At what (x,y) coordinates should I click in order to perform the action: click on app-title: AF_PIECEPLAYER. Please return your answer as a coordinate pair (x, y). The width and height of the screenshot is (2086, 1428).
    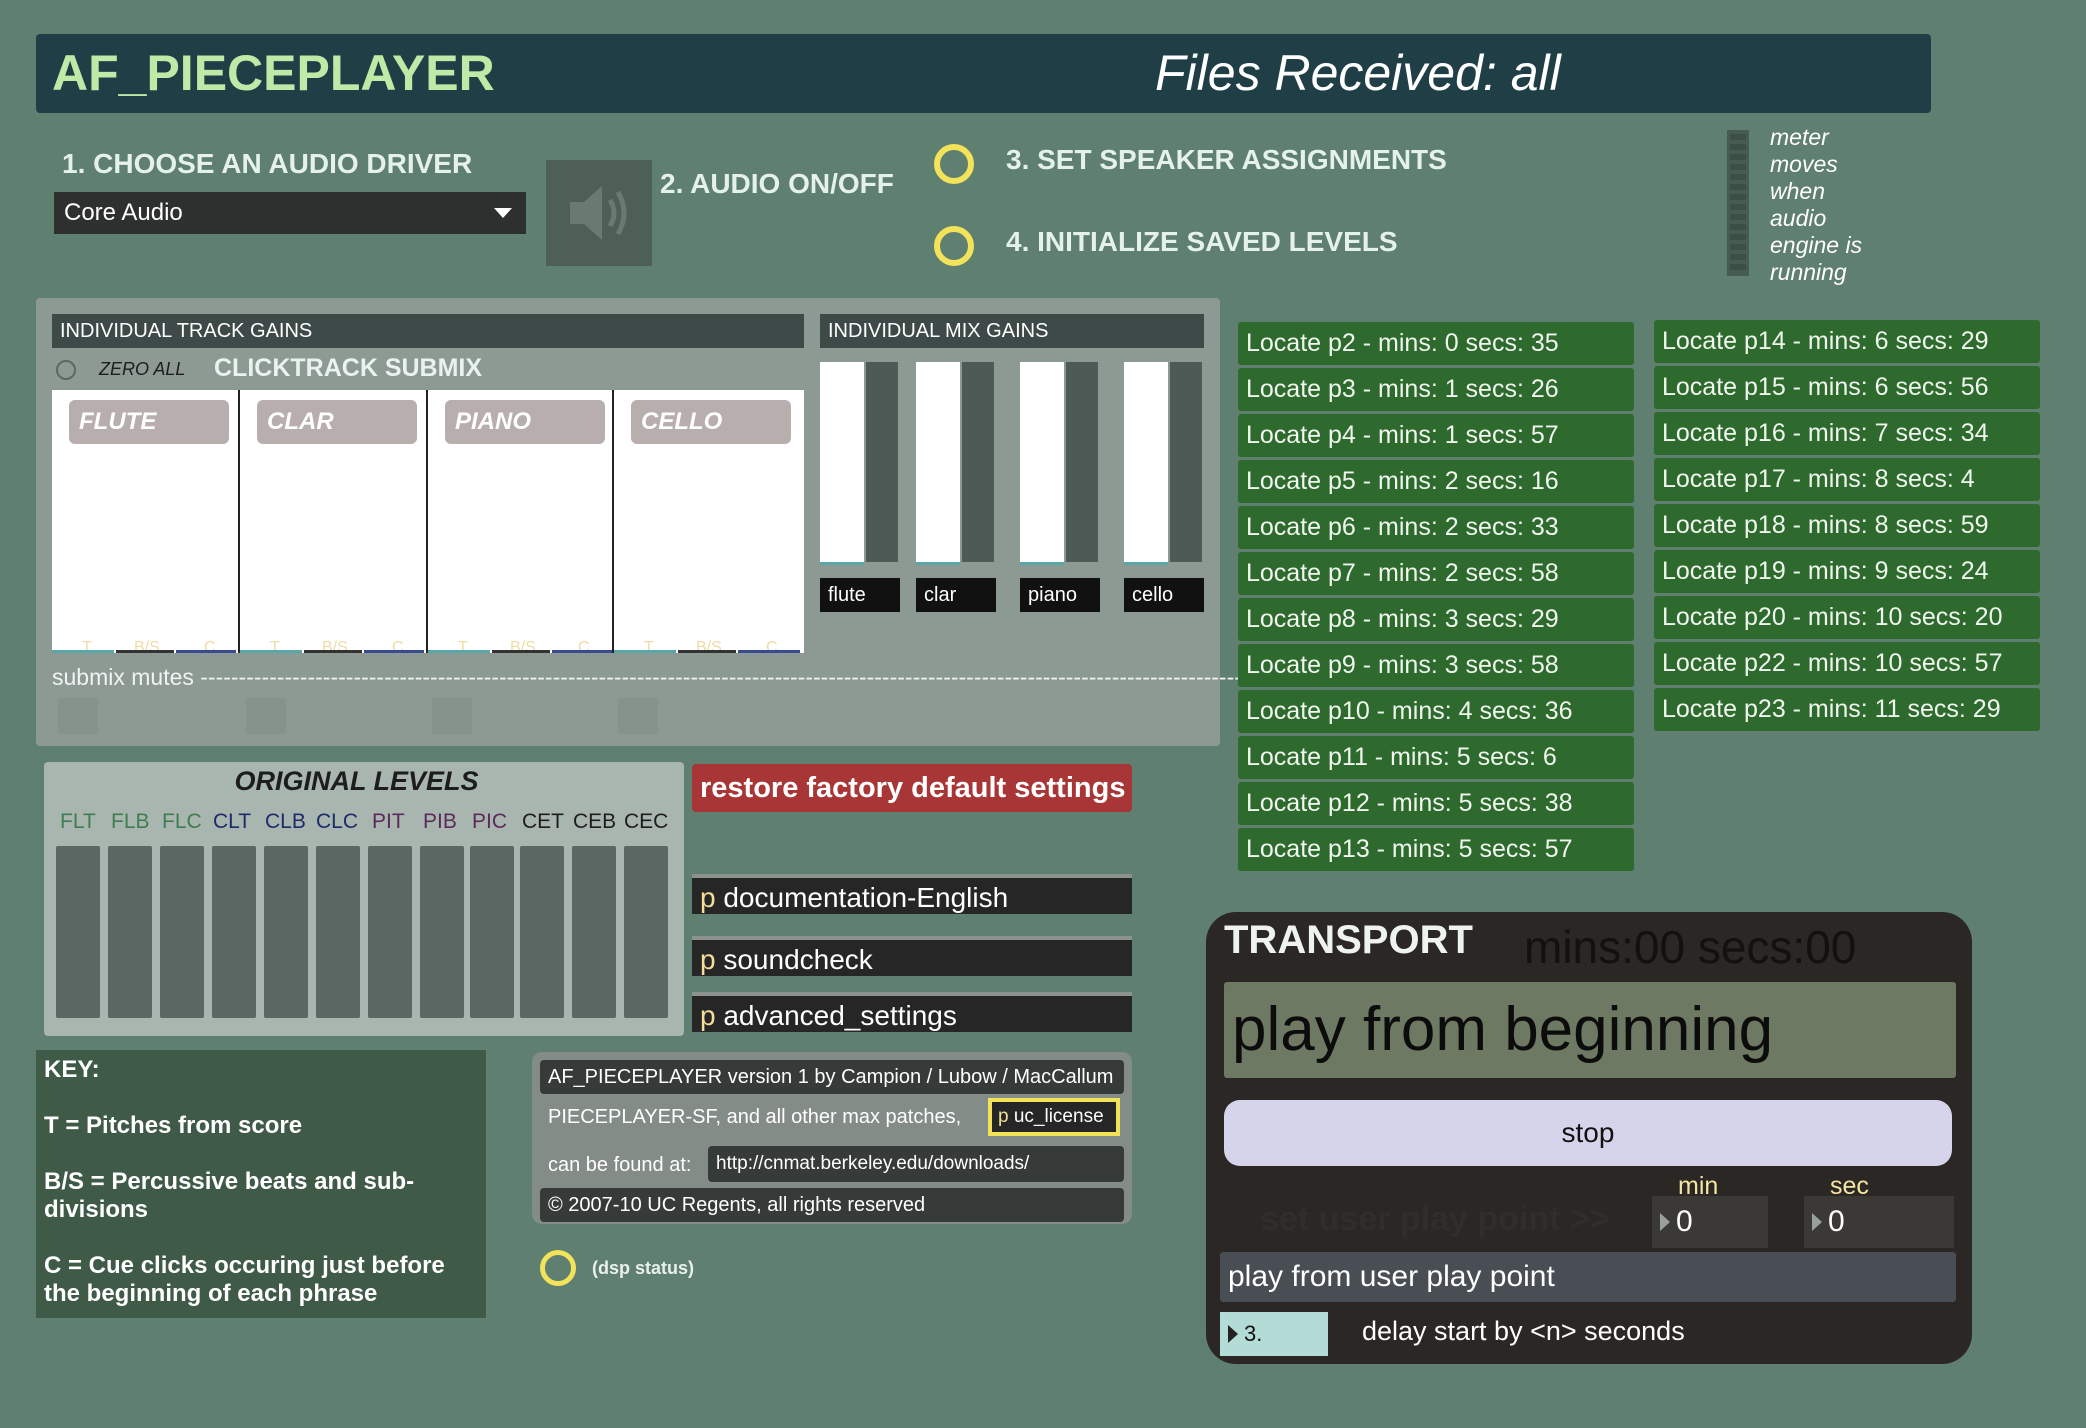
    Looking at the image, I should click on (273, 73).